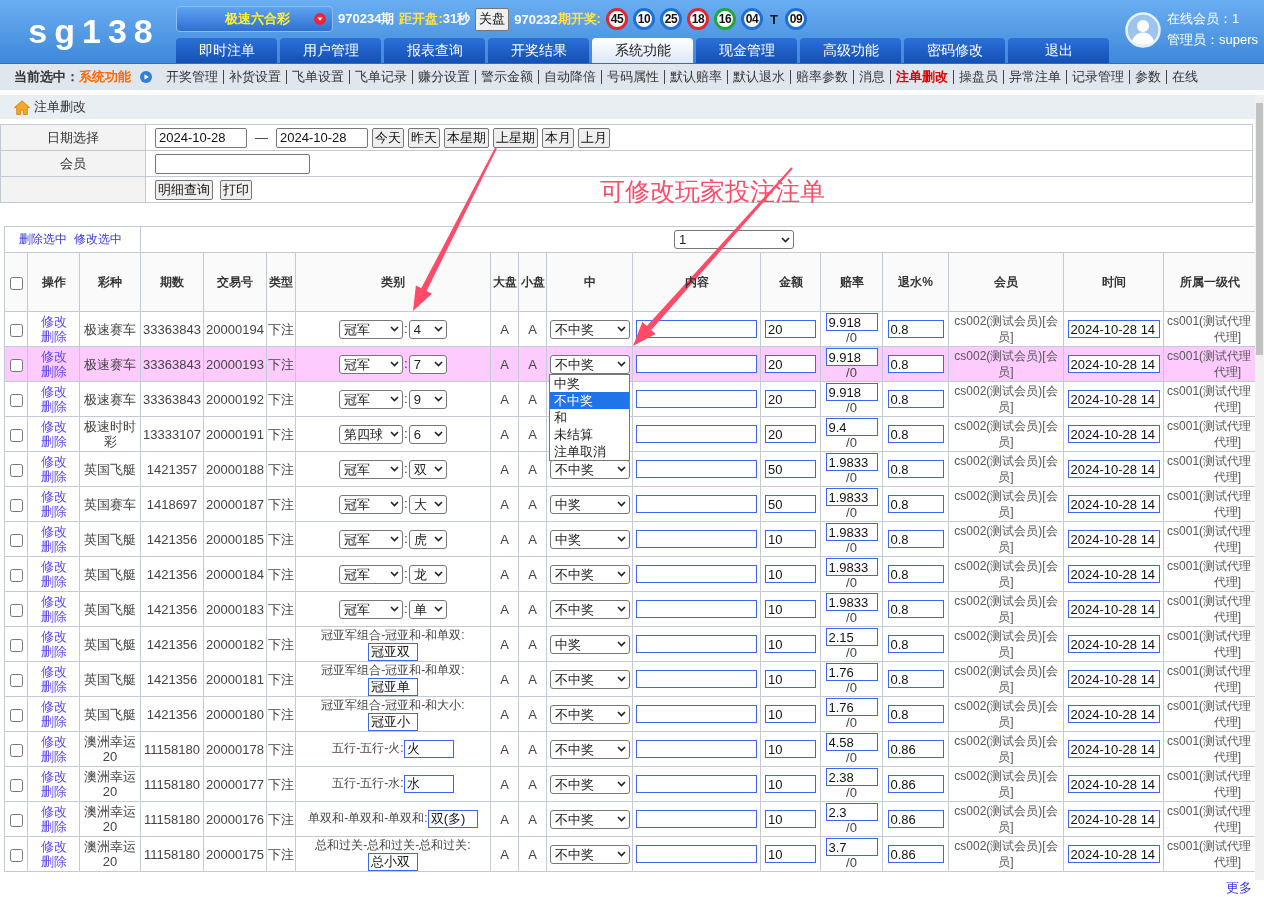  I want to click on pick-select: 虎, so click(427, 539).